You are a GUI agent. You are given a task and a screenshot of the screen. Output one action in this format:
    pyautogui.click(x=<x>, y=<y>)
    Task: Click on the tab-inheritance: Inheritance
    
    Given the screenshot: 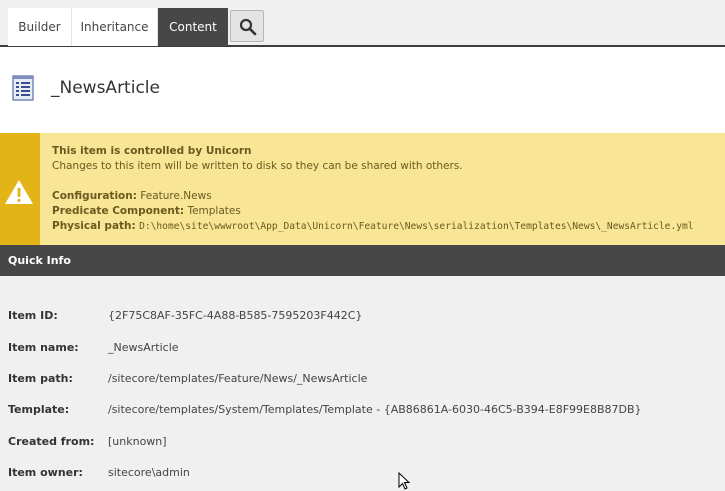 What is the action you would take?
    pyautogui.click(x=115, y=27)
    